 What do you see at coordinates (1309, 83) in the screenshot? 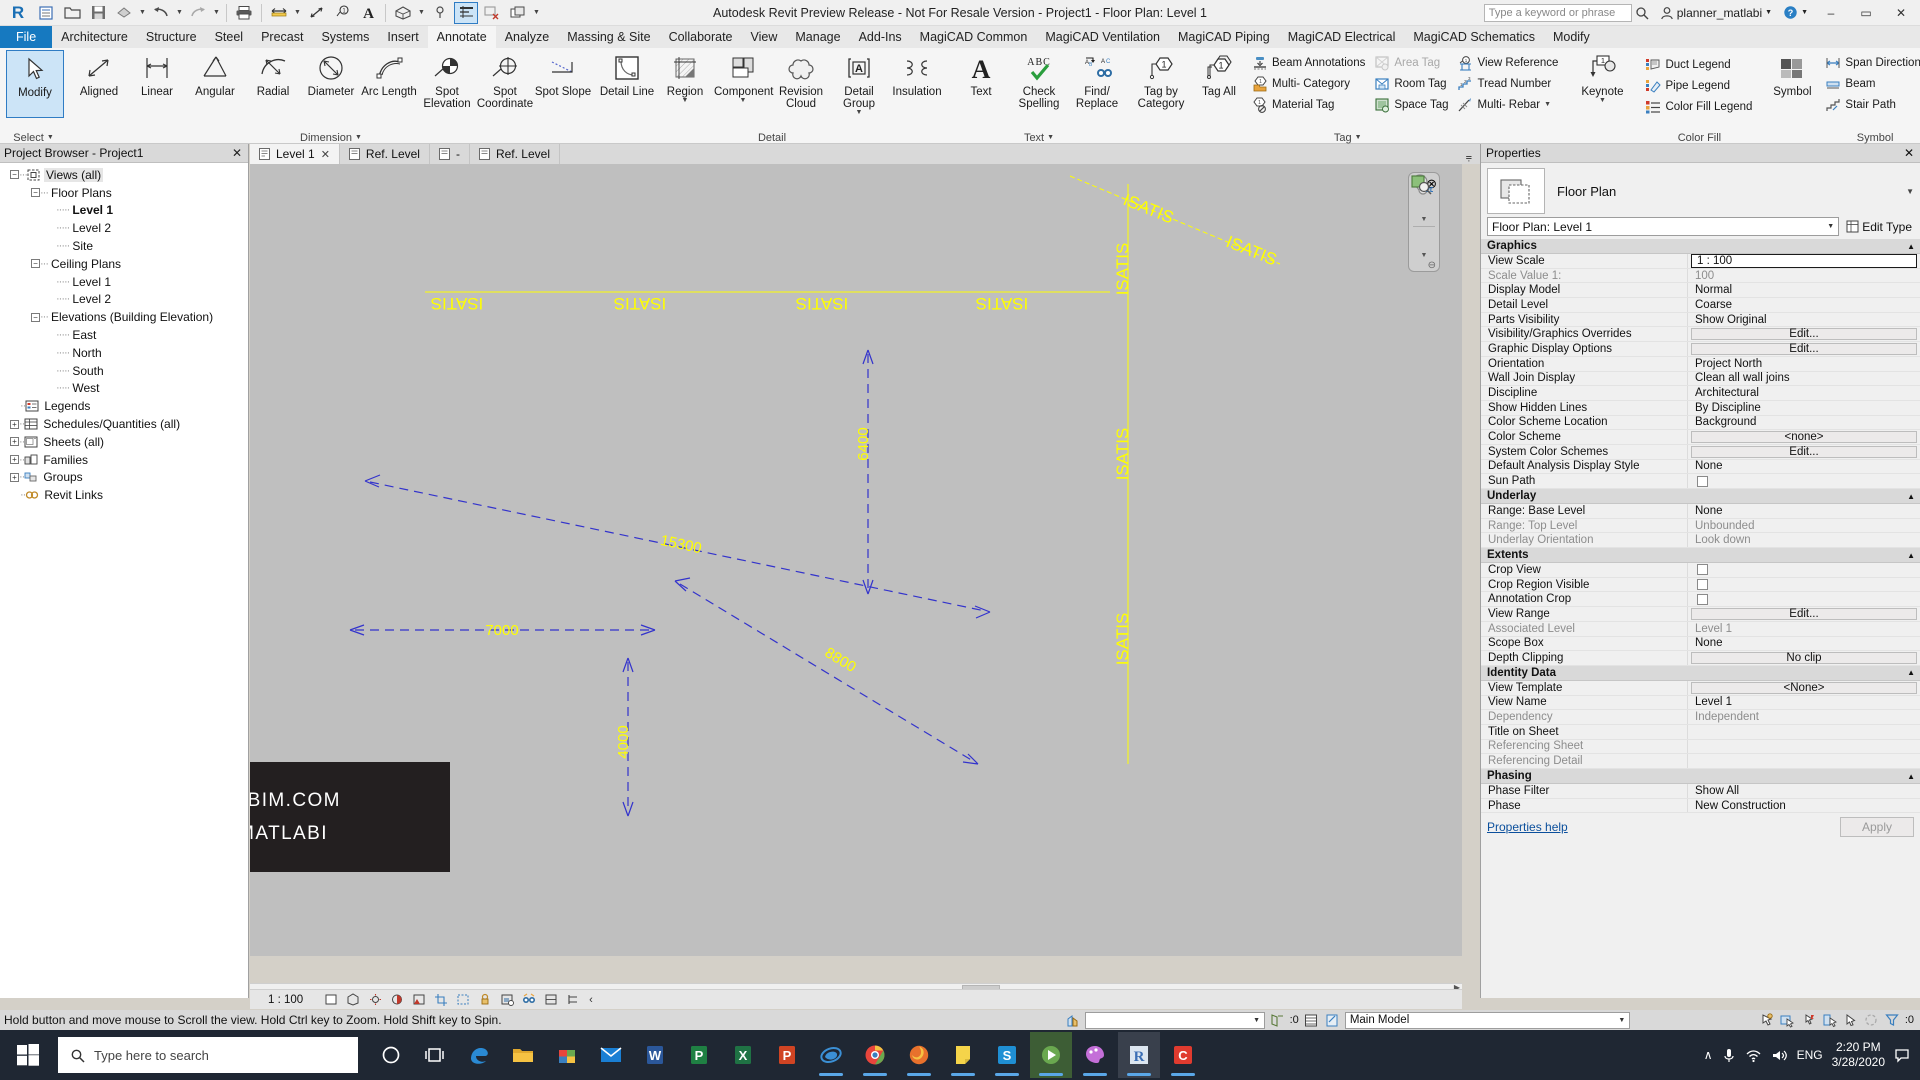
I see `multi-category-tag-button: 1 Multi- Category` at bounding box center [1309, 83].